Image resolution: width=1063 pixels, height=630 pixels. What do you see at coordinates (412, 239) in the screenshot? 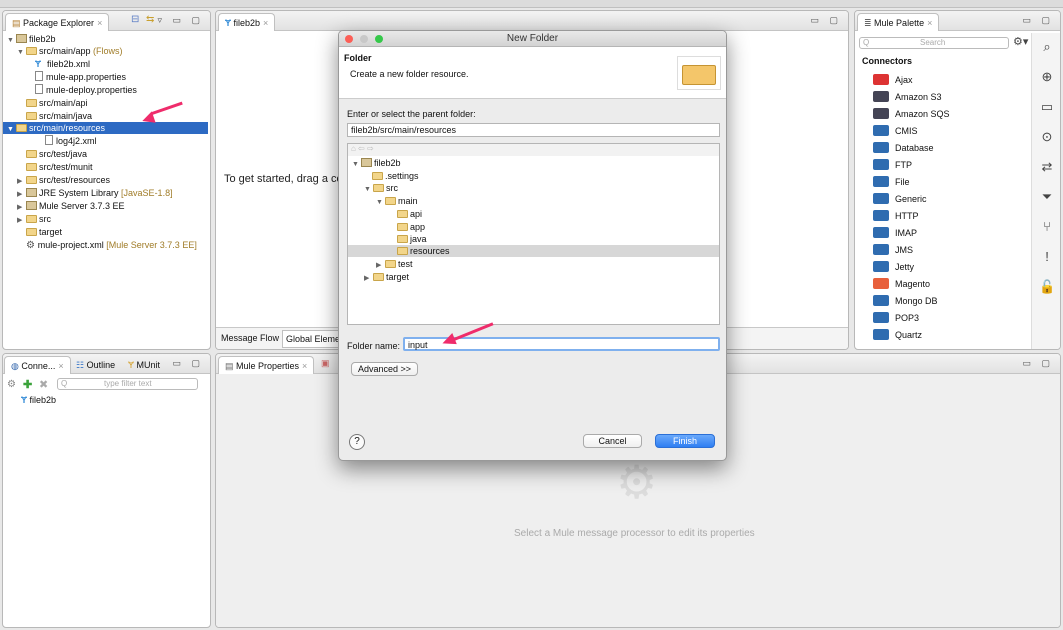
I see `dialog-tree-java: java` at bounding box center [412, 239].